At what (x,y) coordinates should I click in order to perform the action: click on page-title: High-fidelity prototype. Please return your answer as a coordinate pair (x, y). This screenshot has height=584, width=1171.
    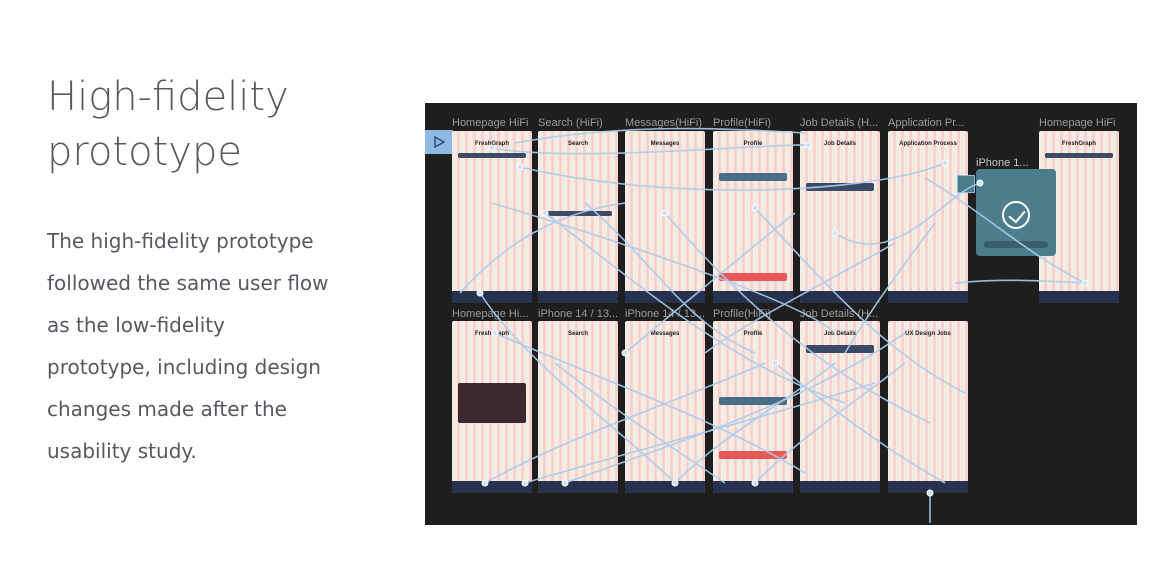
    Looking at the image, I should click on (212, 125).